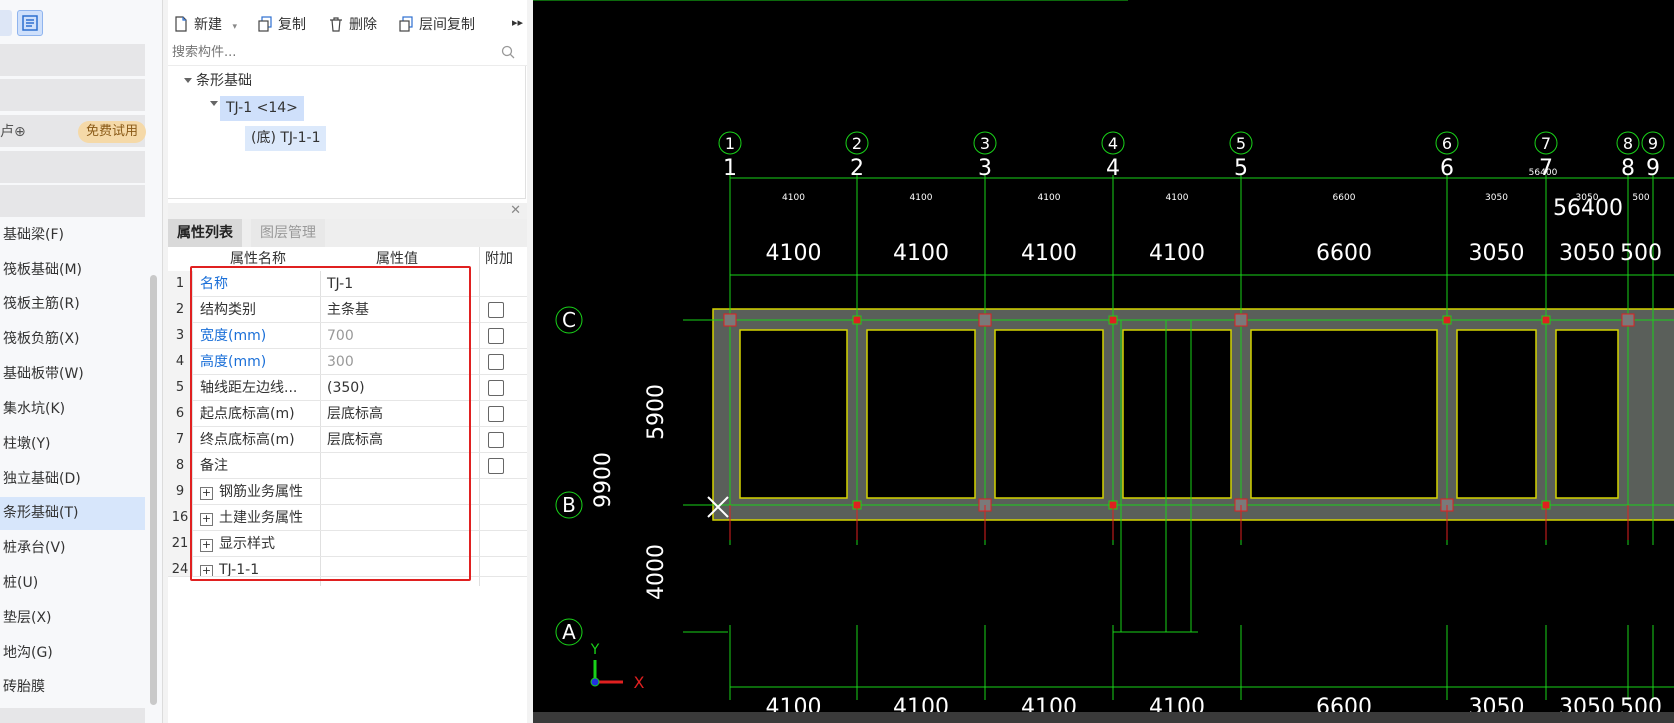  Describe the element at coordinates (569, 505) in the screenshot. I see `row-axis-label: B` at that location.